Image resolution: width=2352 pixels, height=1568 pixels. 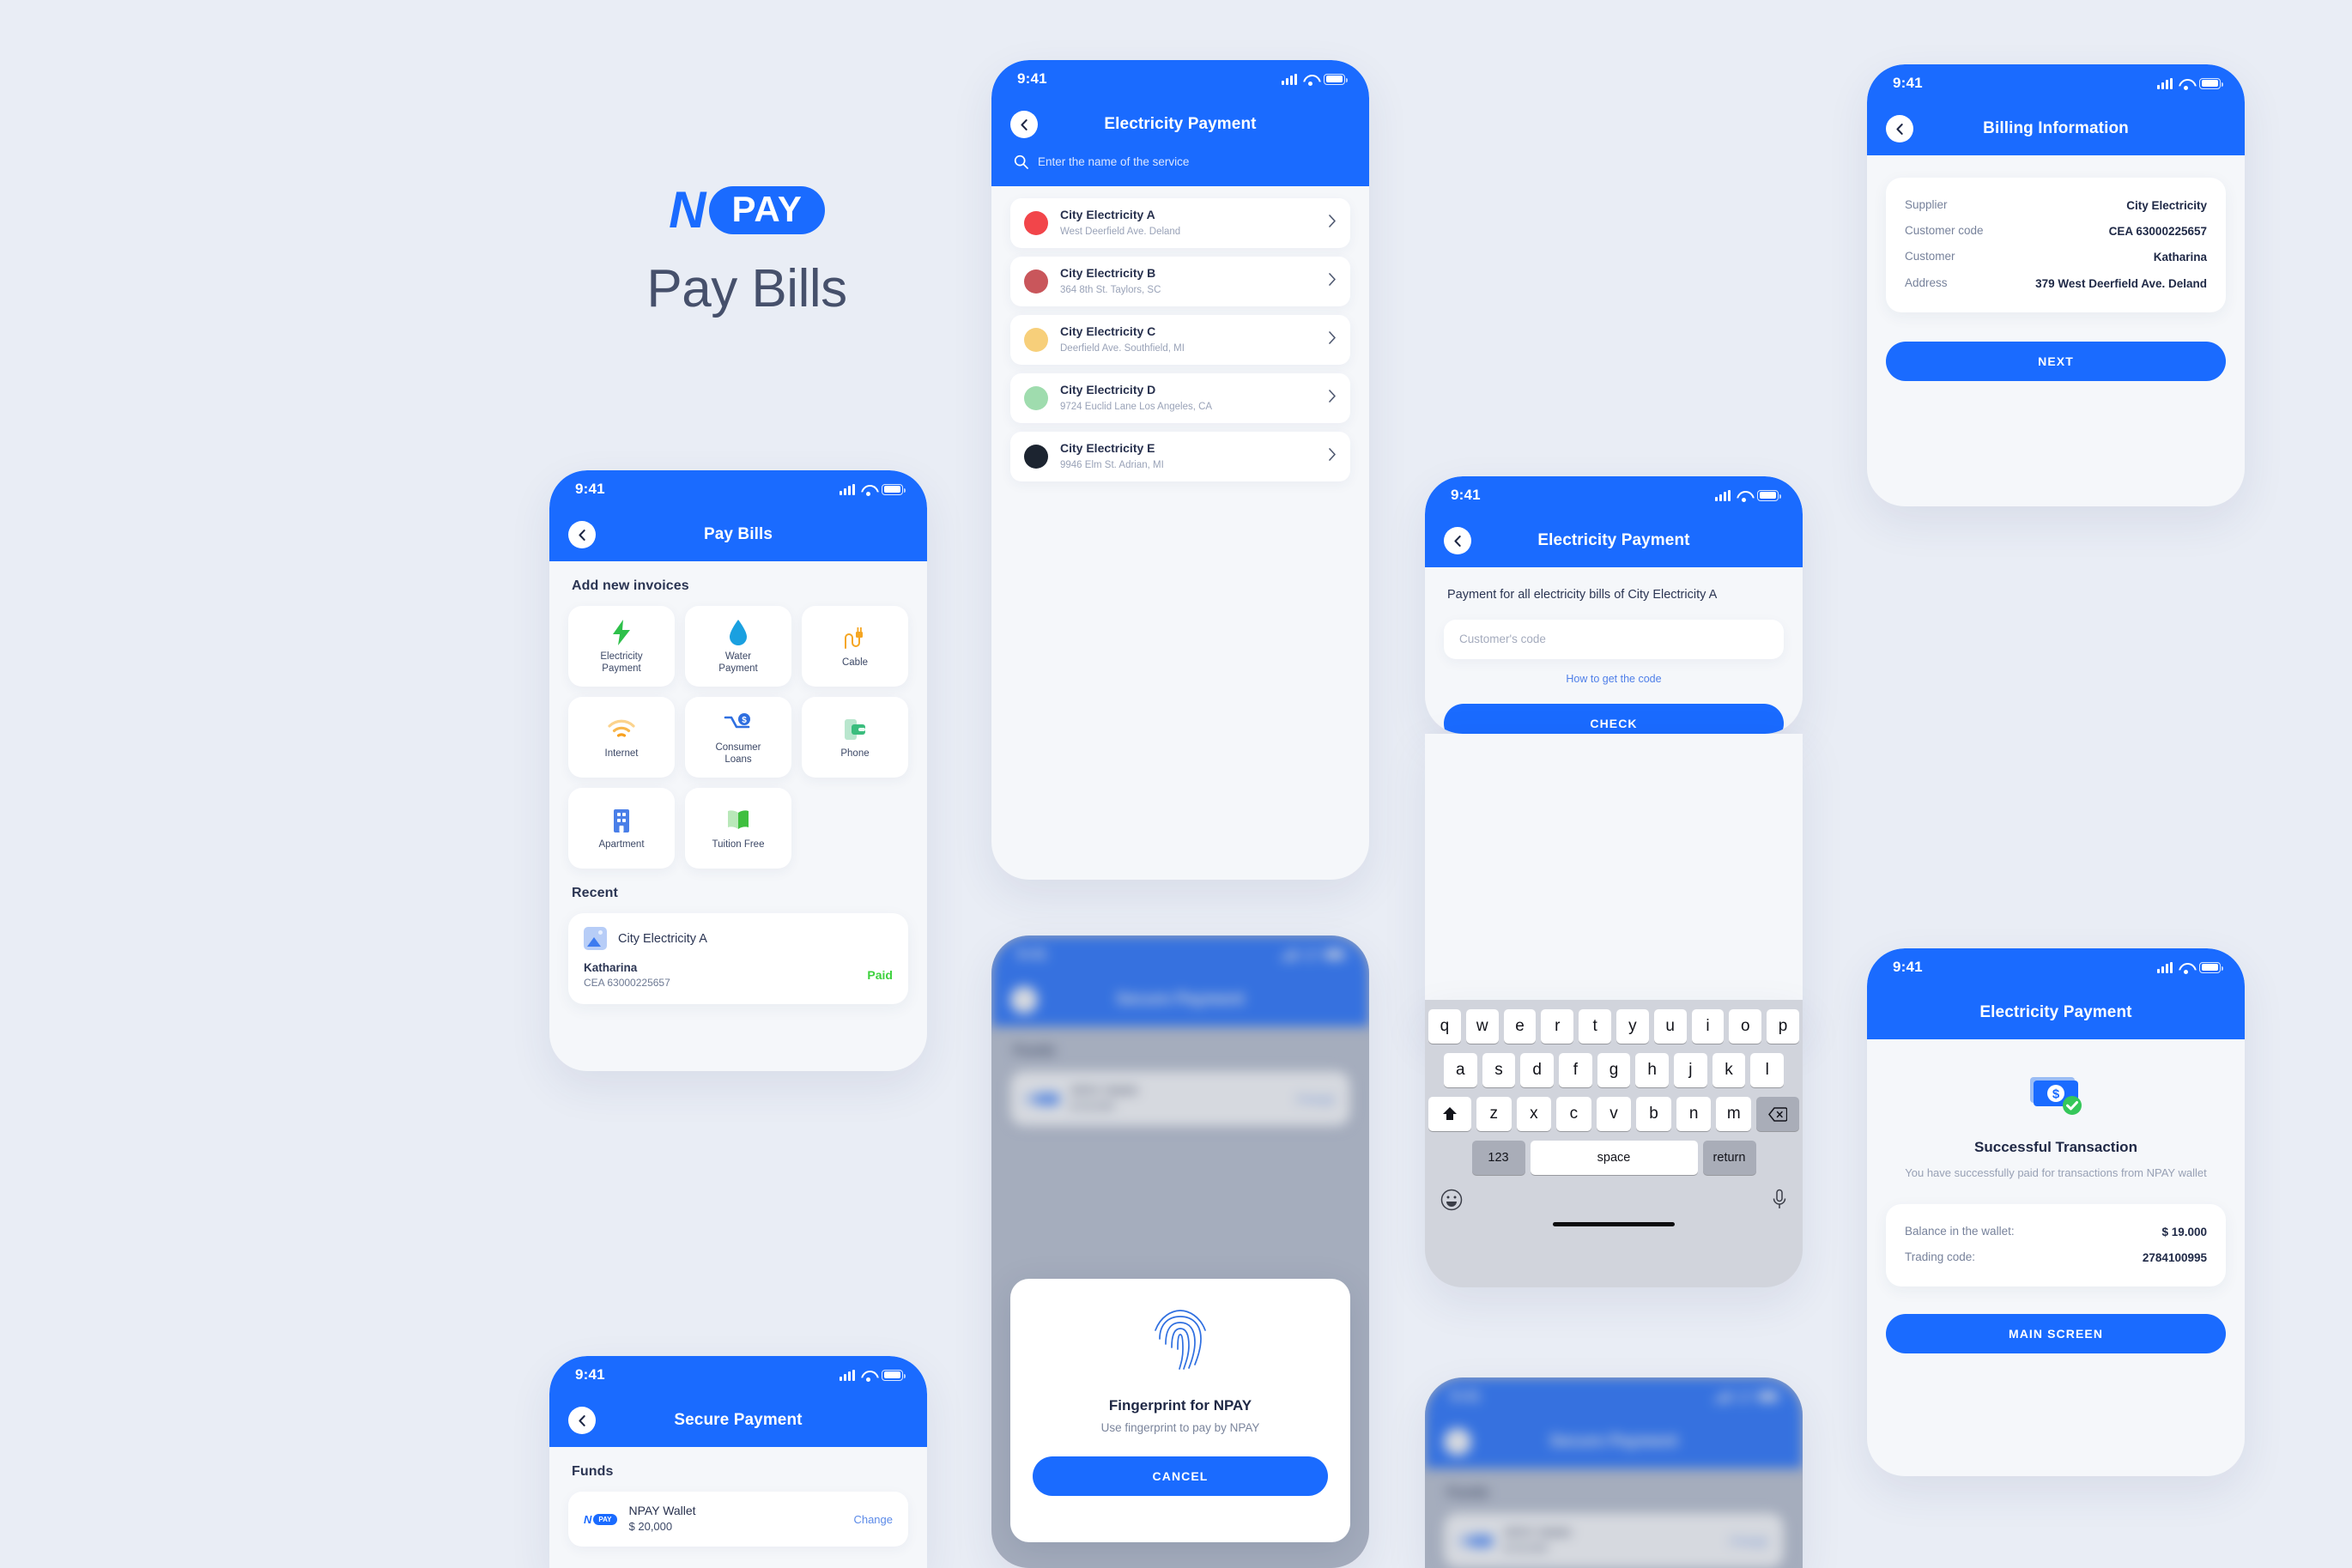 I want to click on key-g: g, so click(x=1614, y=1070).